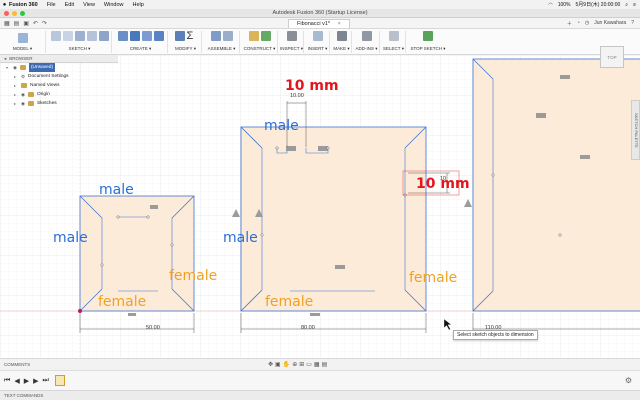 The width and height of the screenshot is (640, 400). What do you see at coordinates (51, 5) in the screenshot?
I see `menu-file: File` at bounding box center [51, 5].